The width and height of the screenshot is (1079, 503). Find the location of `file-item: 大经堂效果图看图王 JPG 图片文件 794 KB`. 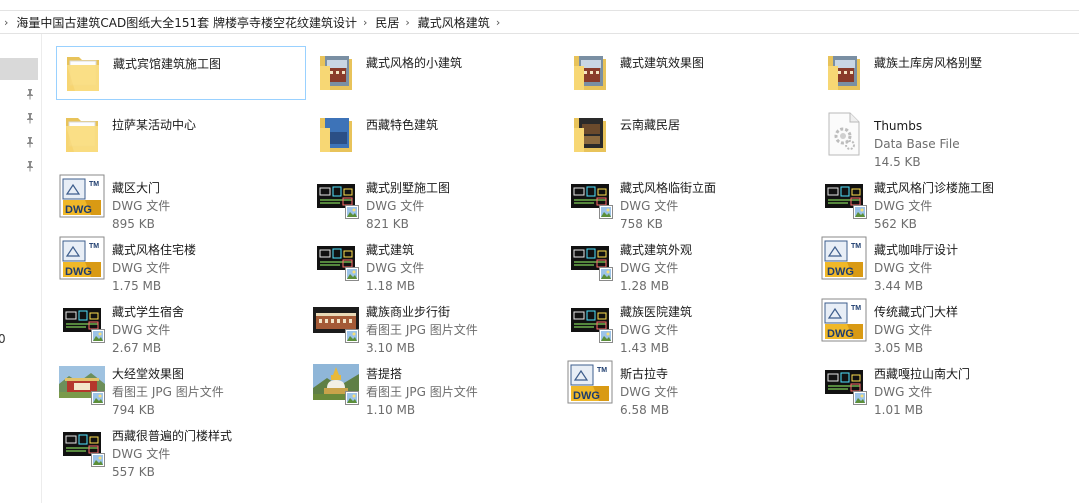

file-item: 大经堂效果图看图王 JPG 图片文件 794 KB is located at coordinates (181, 386).